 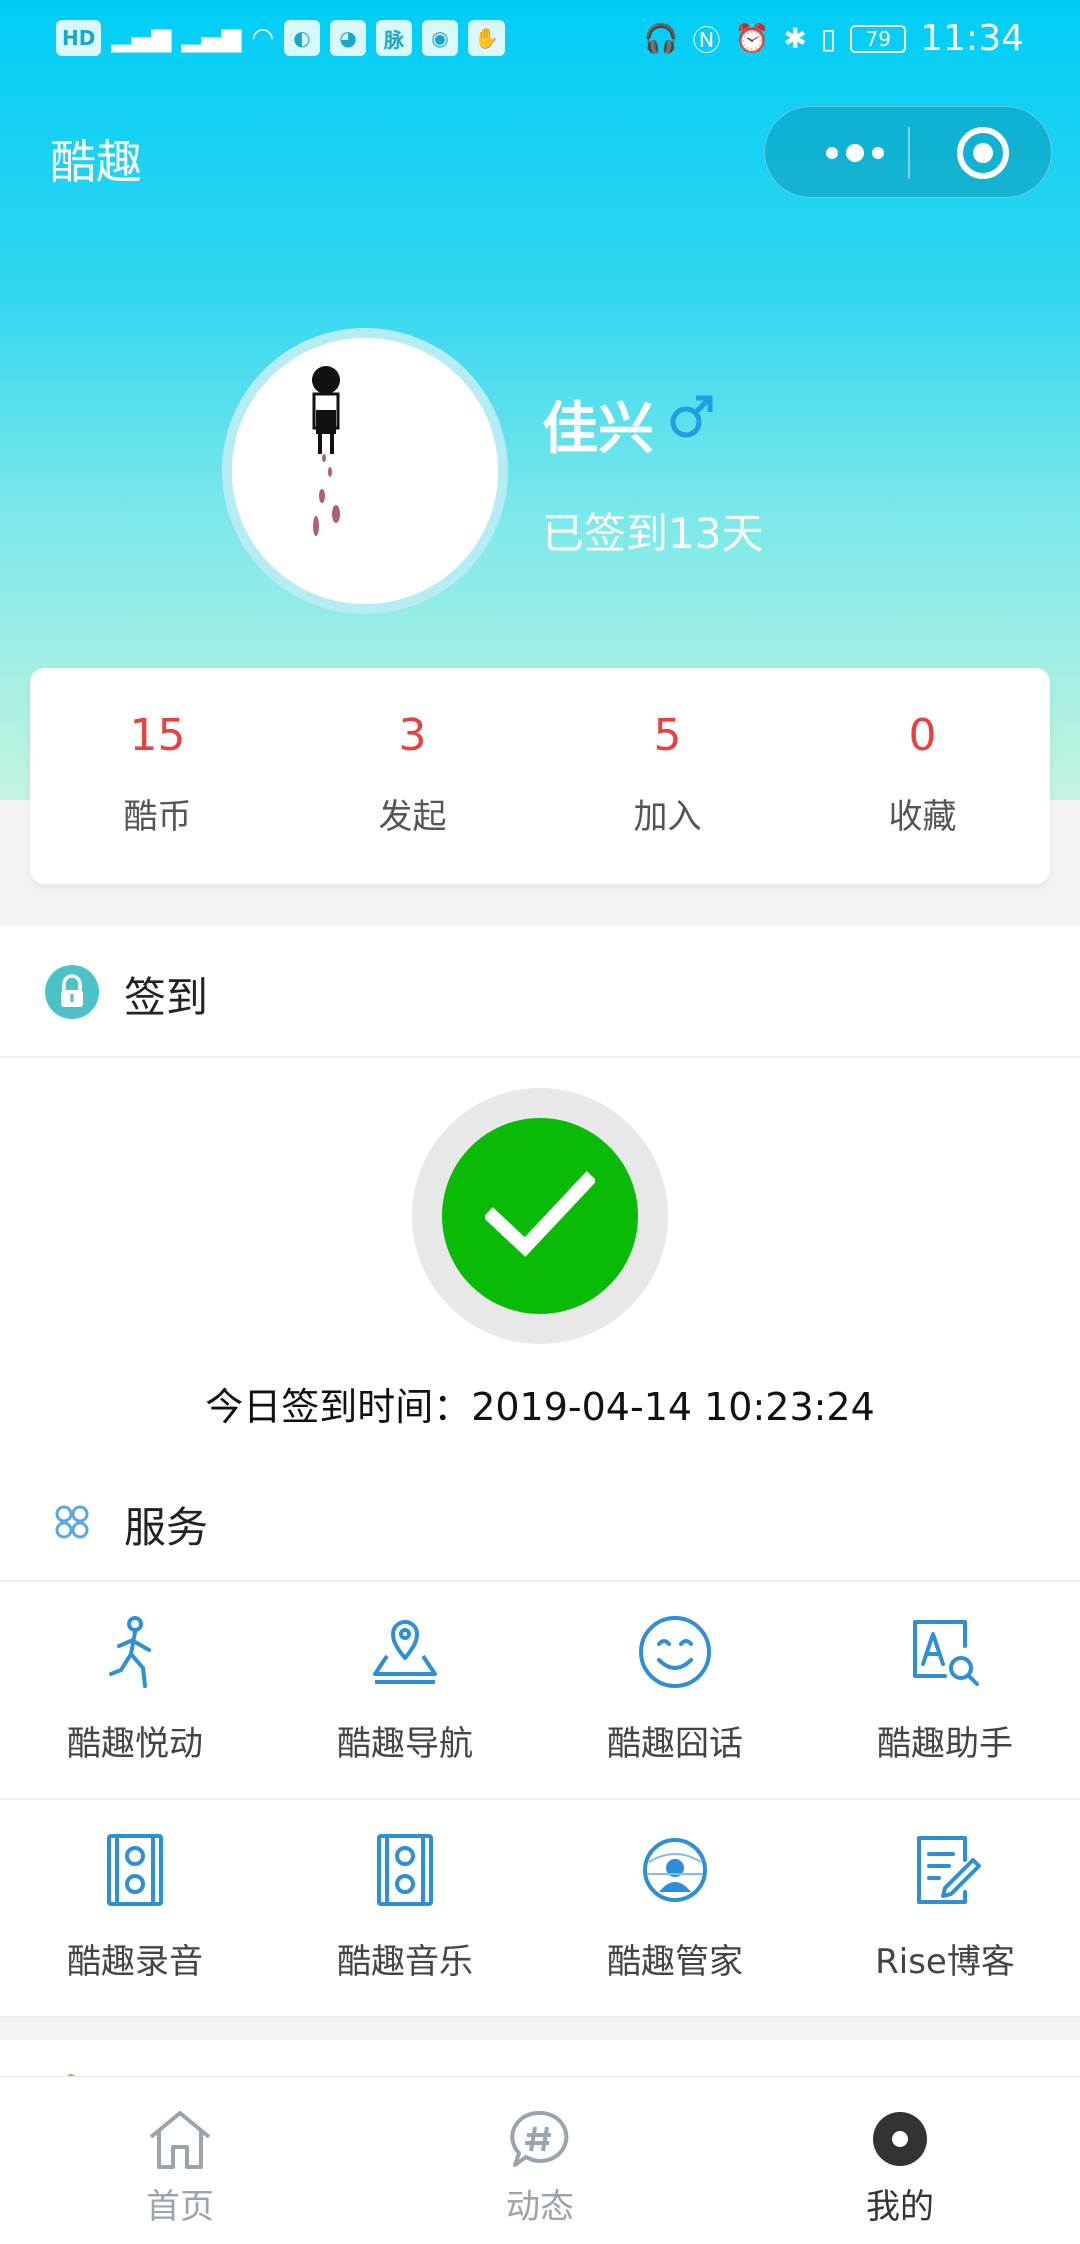 What do you see at coordinates (405, 1744) in the screenshot?
I see `service-label: 酷趣导航` at bounding box center [405, 1744].